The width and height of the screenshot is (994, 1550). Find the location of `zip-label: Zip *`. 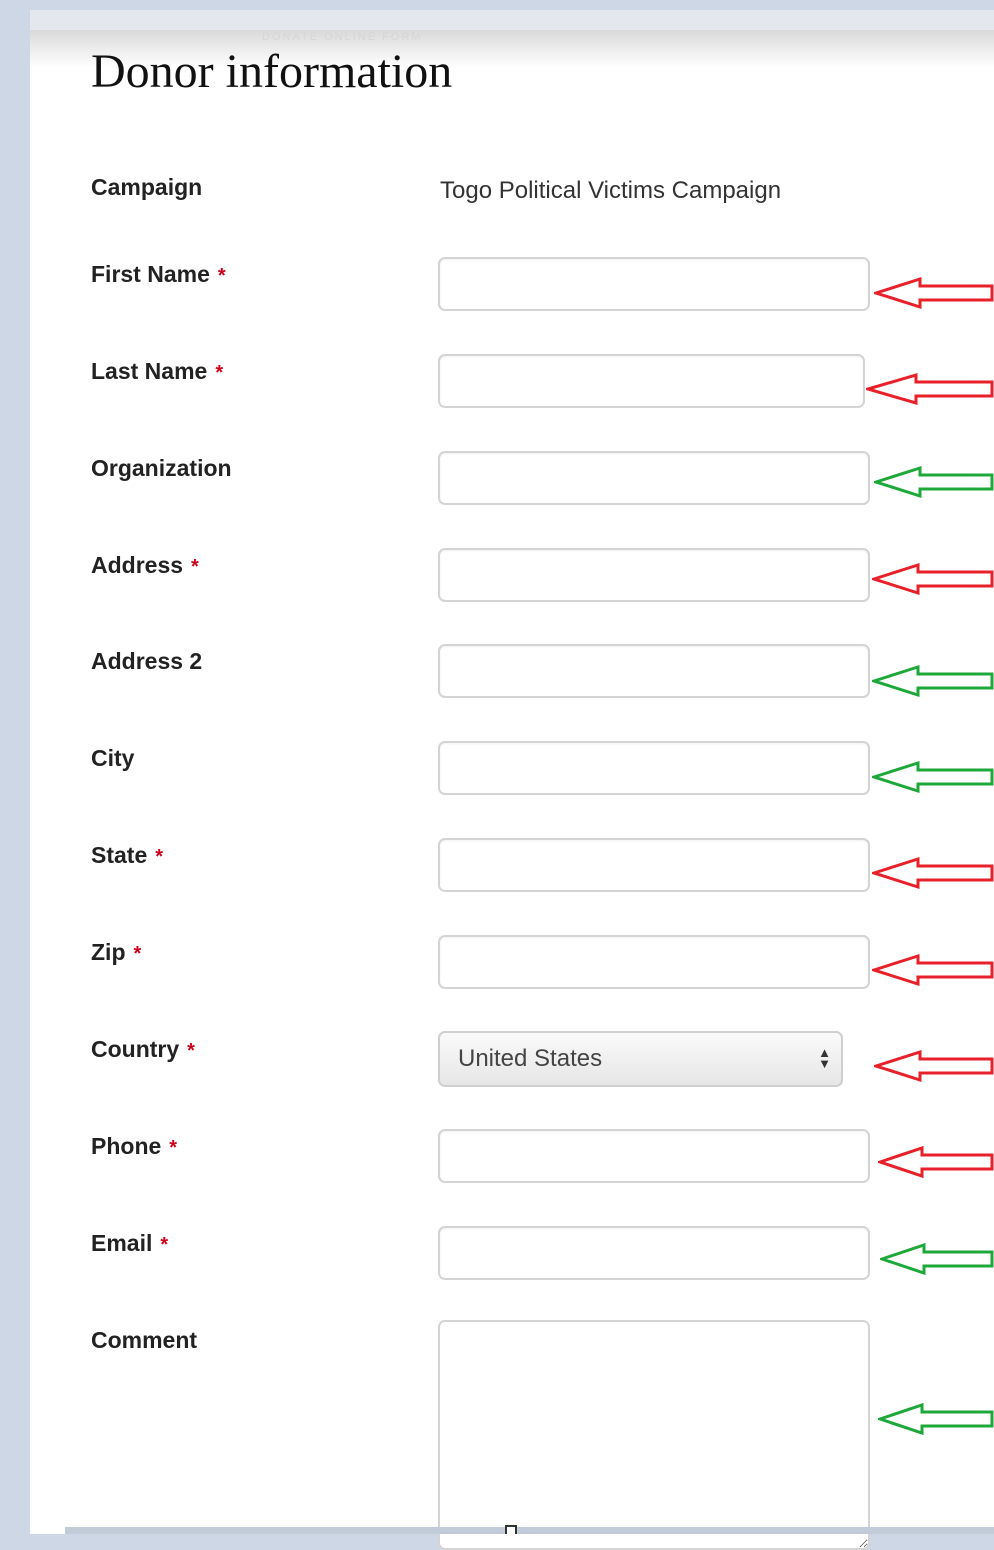

zip-label: Zip * is located at coordinates (116, 952).